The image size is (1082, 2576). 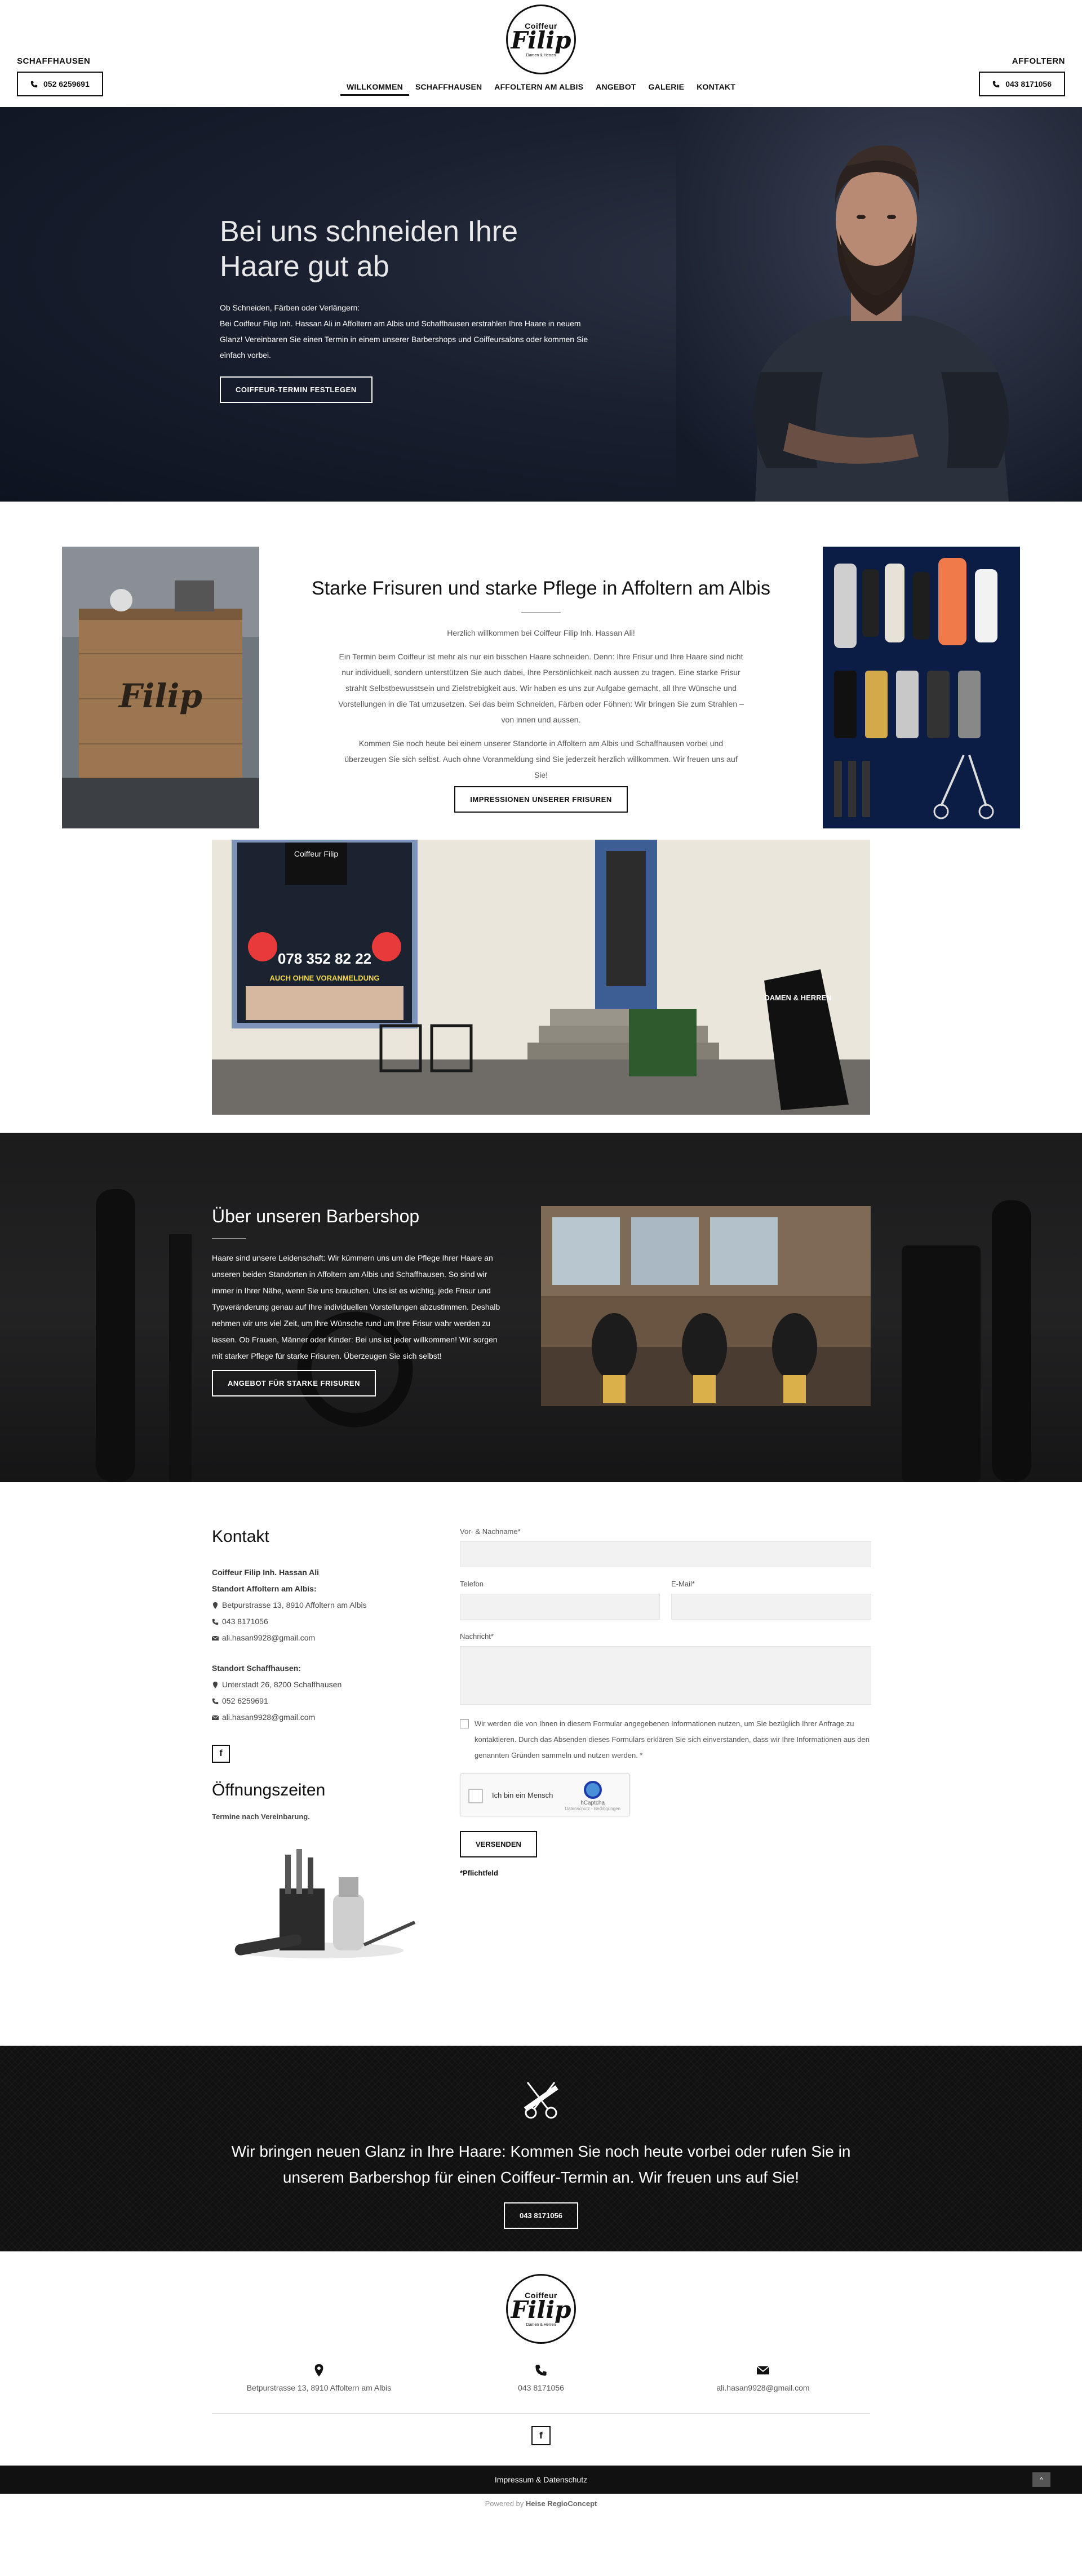 What do you see at coordinates (266, 1572) in the screenshot?
I see `company-name: Coiffeur Filip Inh. Hassan Ali` at bounding box center [266, 1572].